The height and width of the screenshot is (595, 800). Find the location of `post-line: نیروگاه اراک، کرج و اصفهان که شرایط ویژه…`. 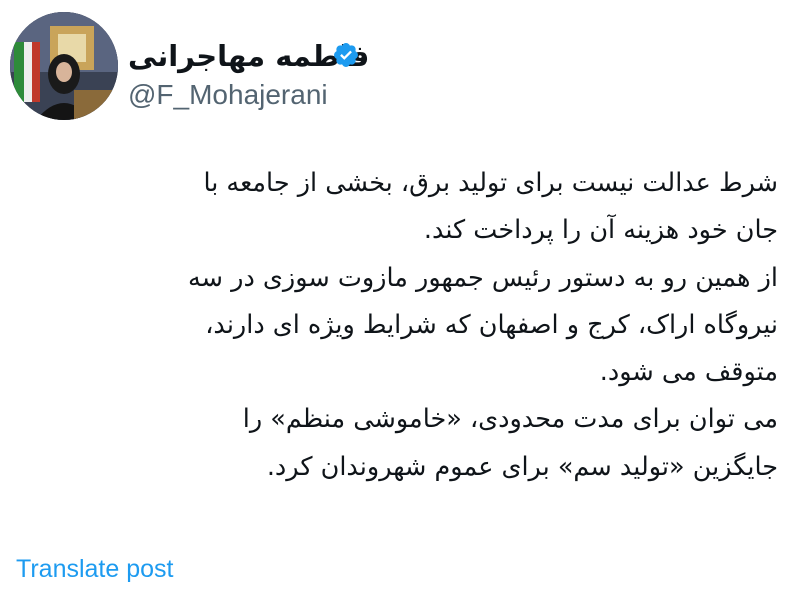

post-line: نیروگاه اراک، کرج و اصفهان که شرایط ویژه… is located at coordinates (491, 324).